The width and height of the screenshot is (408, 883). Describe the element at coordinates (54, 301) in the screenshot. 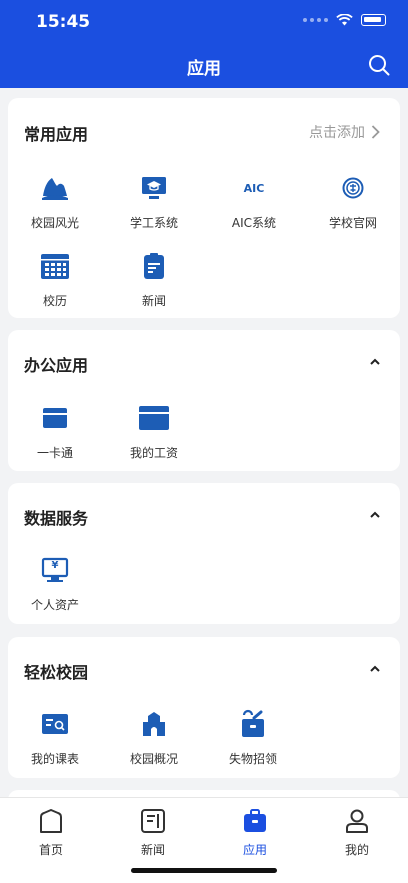

I see `app-label: 校历` at that location.